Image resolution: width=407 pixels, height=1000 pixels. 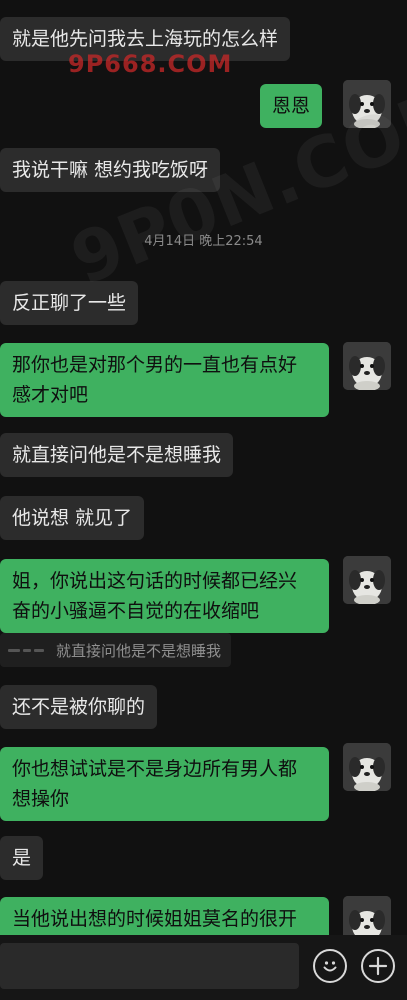 I want to click on smiley-icon, so click(x=330, y=966).